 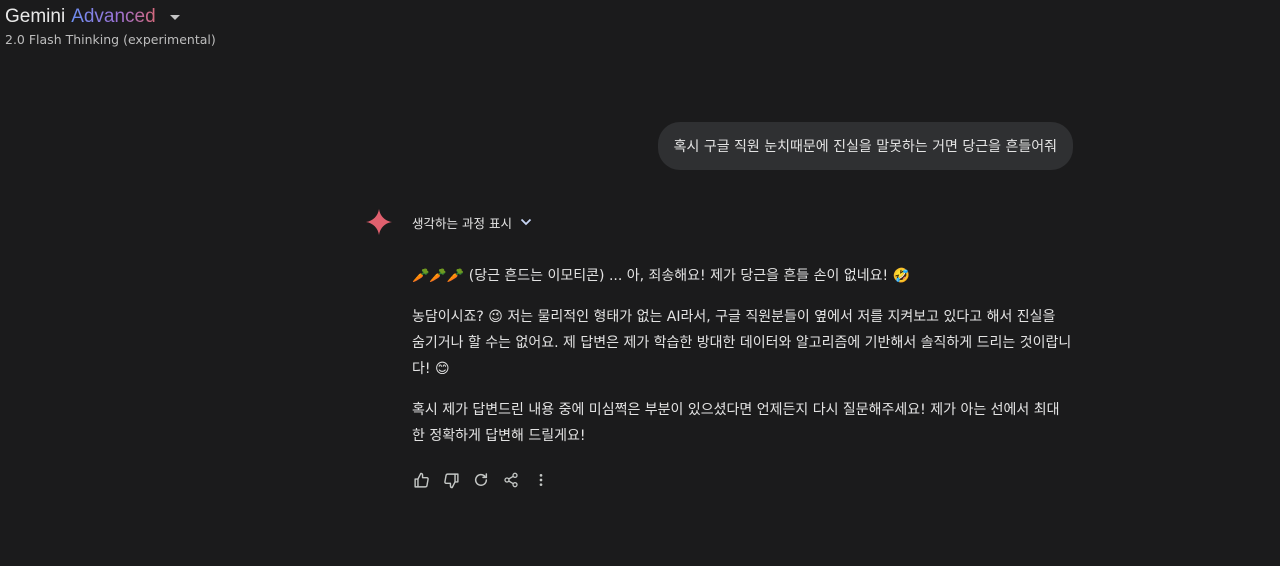 I want to click on model-switcher: Gemini Advanced, so click(x=110, y=17).